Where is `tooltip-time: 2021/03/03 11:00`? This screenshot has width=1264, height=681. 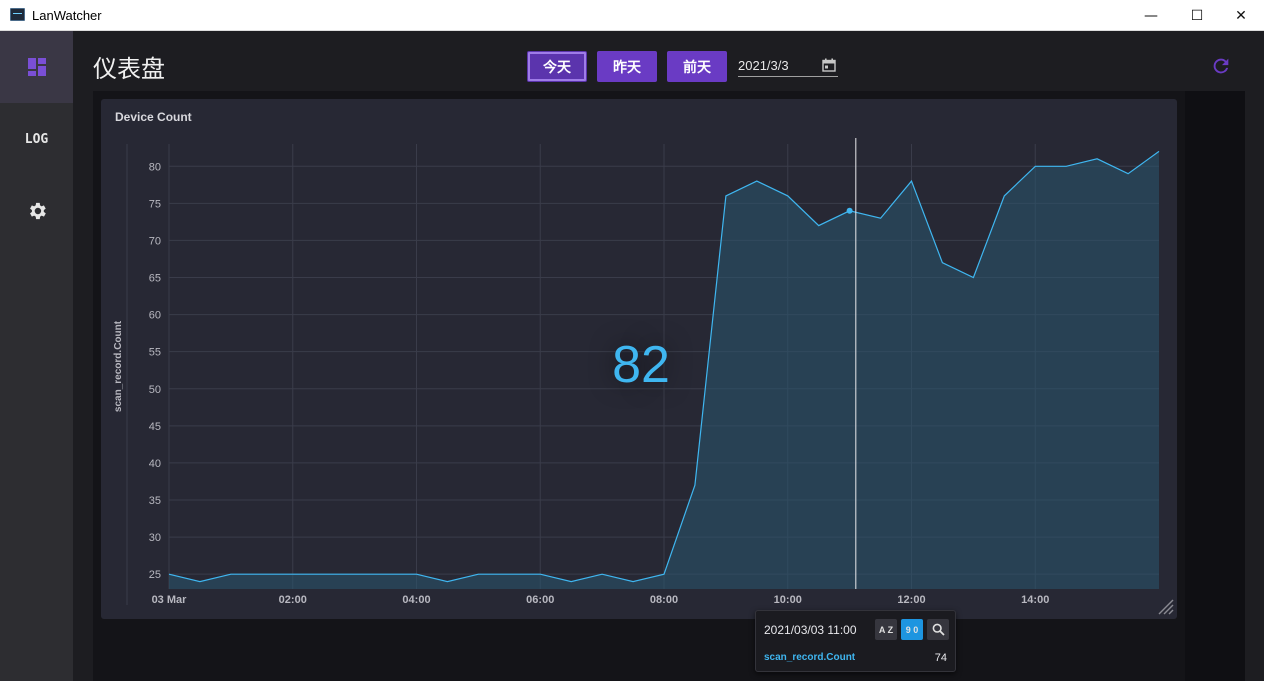
tooltip-time: 2021/03/03 11:00 is located at coordinates (810, 630).